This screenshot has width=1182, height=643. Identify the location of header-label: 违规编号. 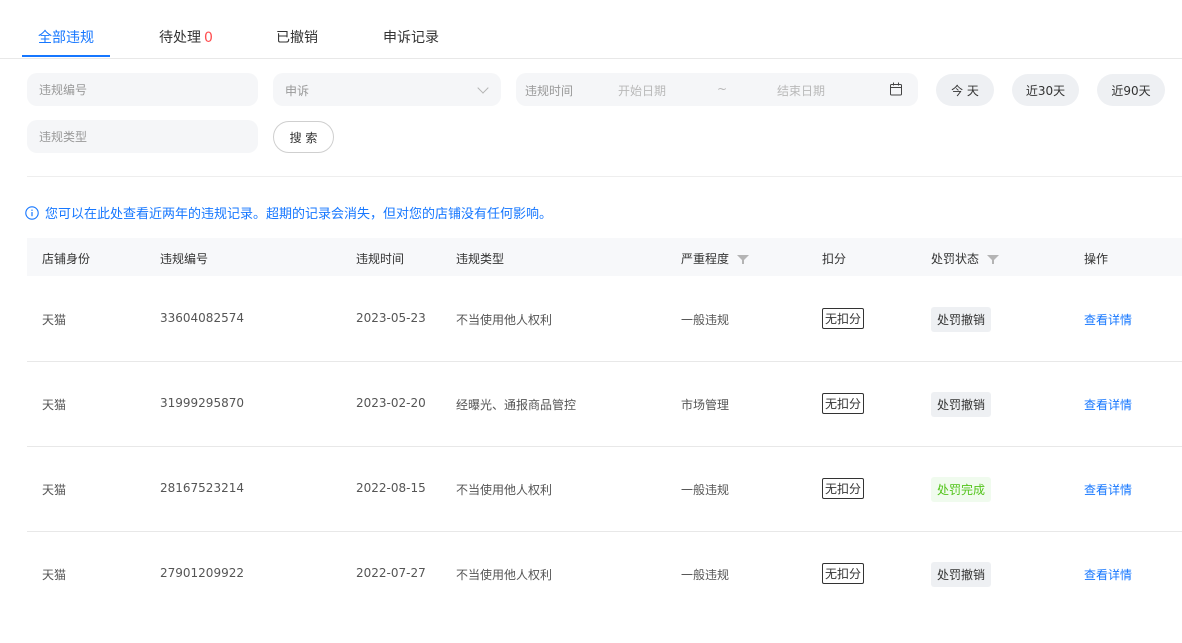
(184, 259).